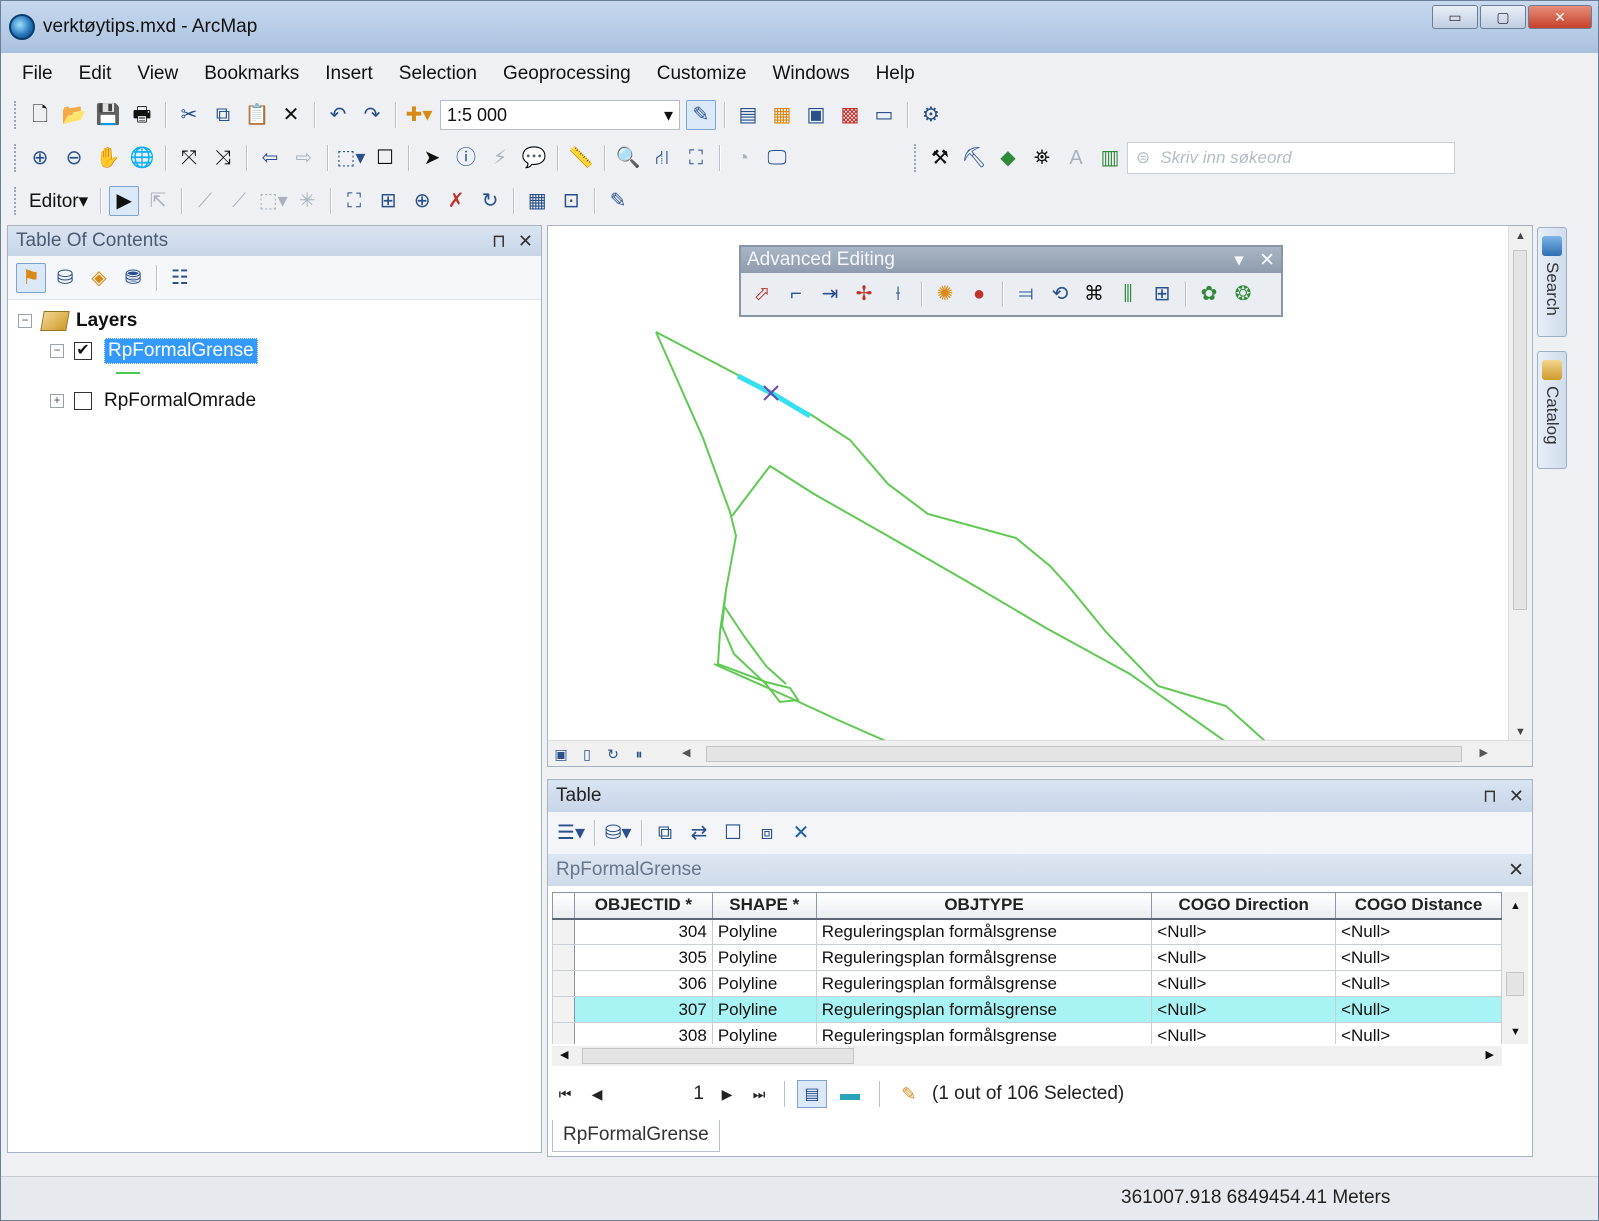 The height and width of the screenshot is (1221, 1599). I want to click on split-tool-icon: ✗, so click(456, 201).